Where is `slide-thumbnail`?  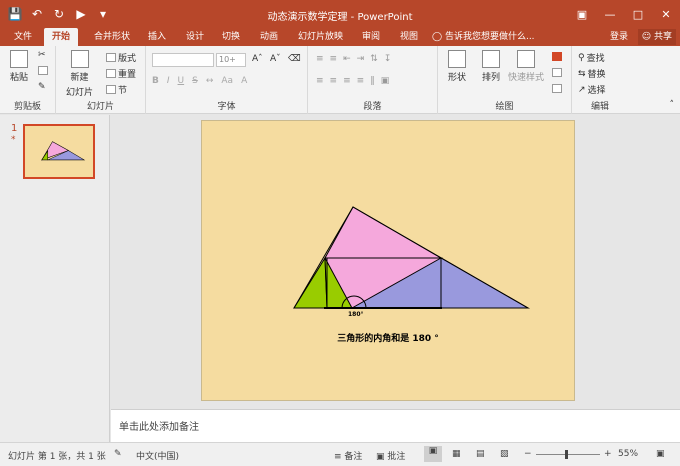
slide-thumbnail is located at coordinates (59, 151).